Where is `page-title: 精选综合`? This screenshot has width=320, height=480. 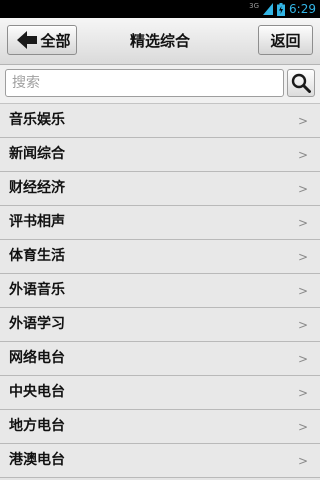 page-title: 精选综合 is located at coordinates (159, 41).